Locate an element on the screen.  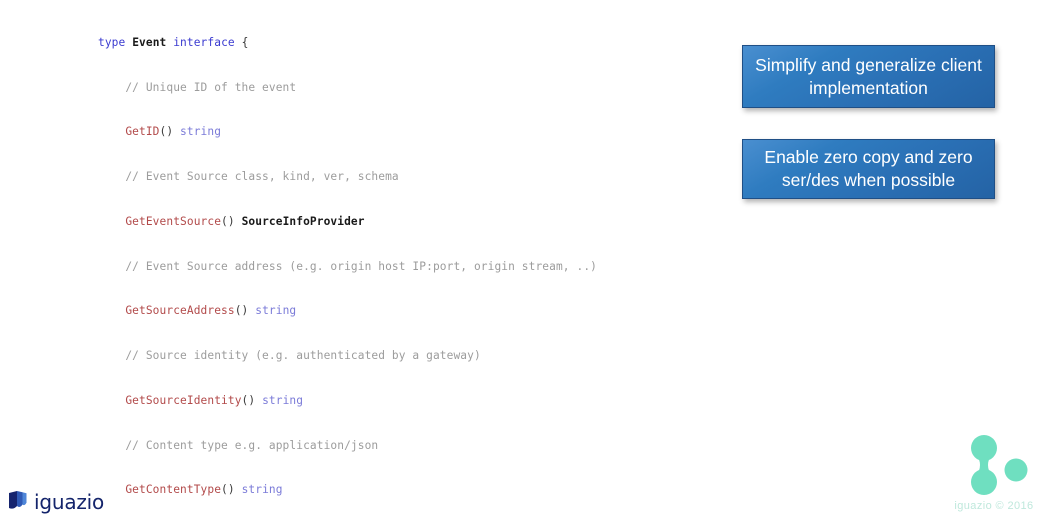
iguazio-wordmark: iguazio is located at coordinates (69, 502).